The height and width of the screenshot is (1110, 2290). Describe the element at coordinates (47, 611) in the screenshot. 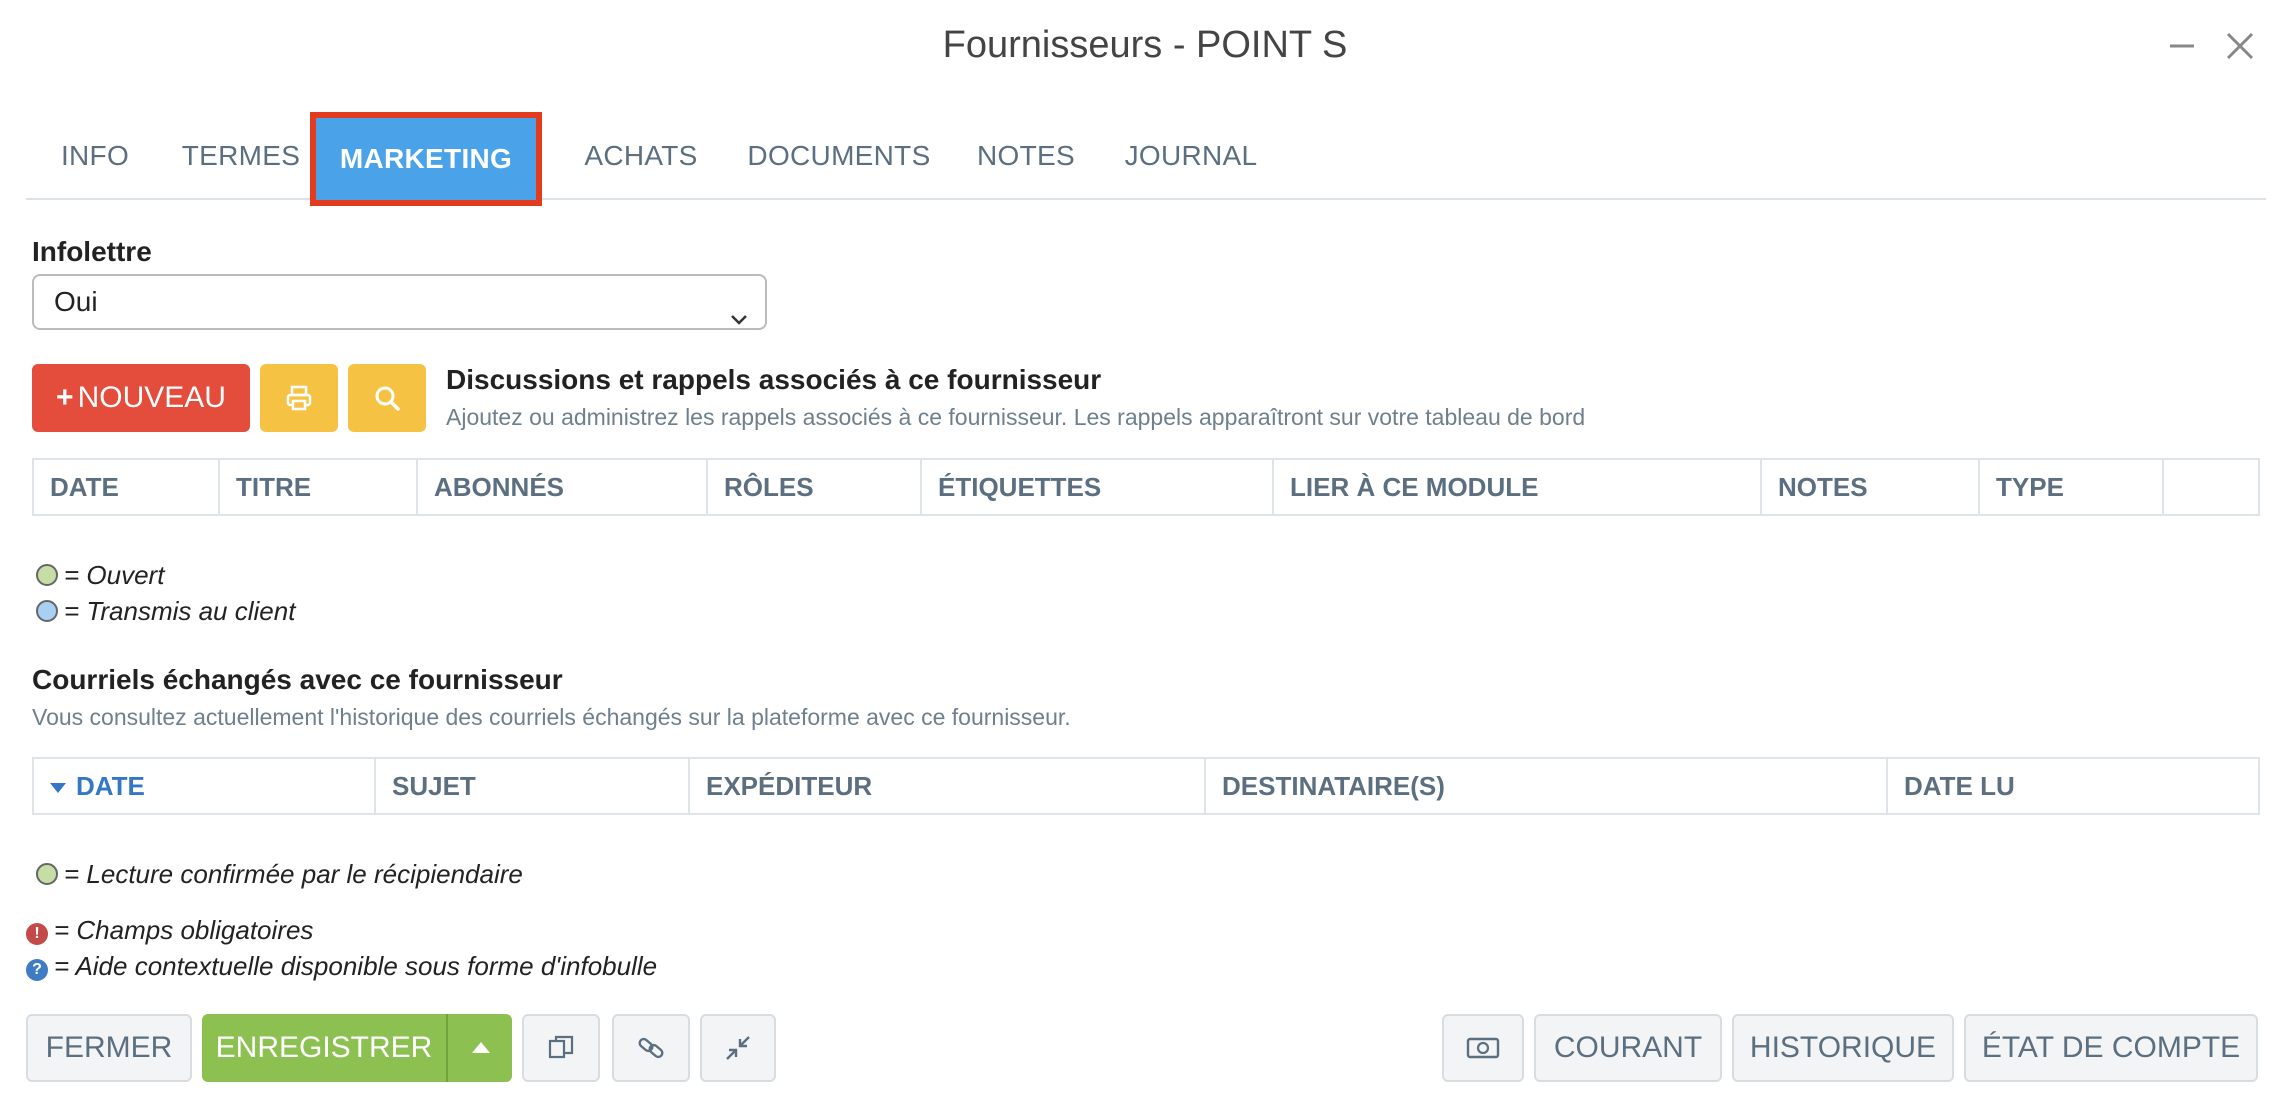

I see `blue-status-dot` at that location.